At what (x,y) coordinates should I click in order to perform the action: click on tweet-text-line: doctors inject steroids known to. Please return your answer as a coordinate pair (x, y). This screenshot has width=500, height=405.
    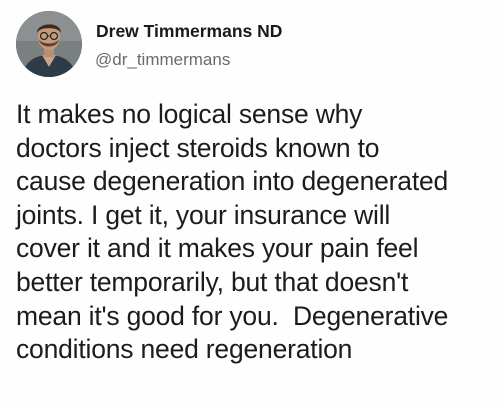
    Looking at the image, I should click on (198, 147).